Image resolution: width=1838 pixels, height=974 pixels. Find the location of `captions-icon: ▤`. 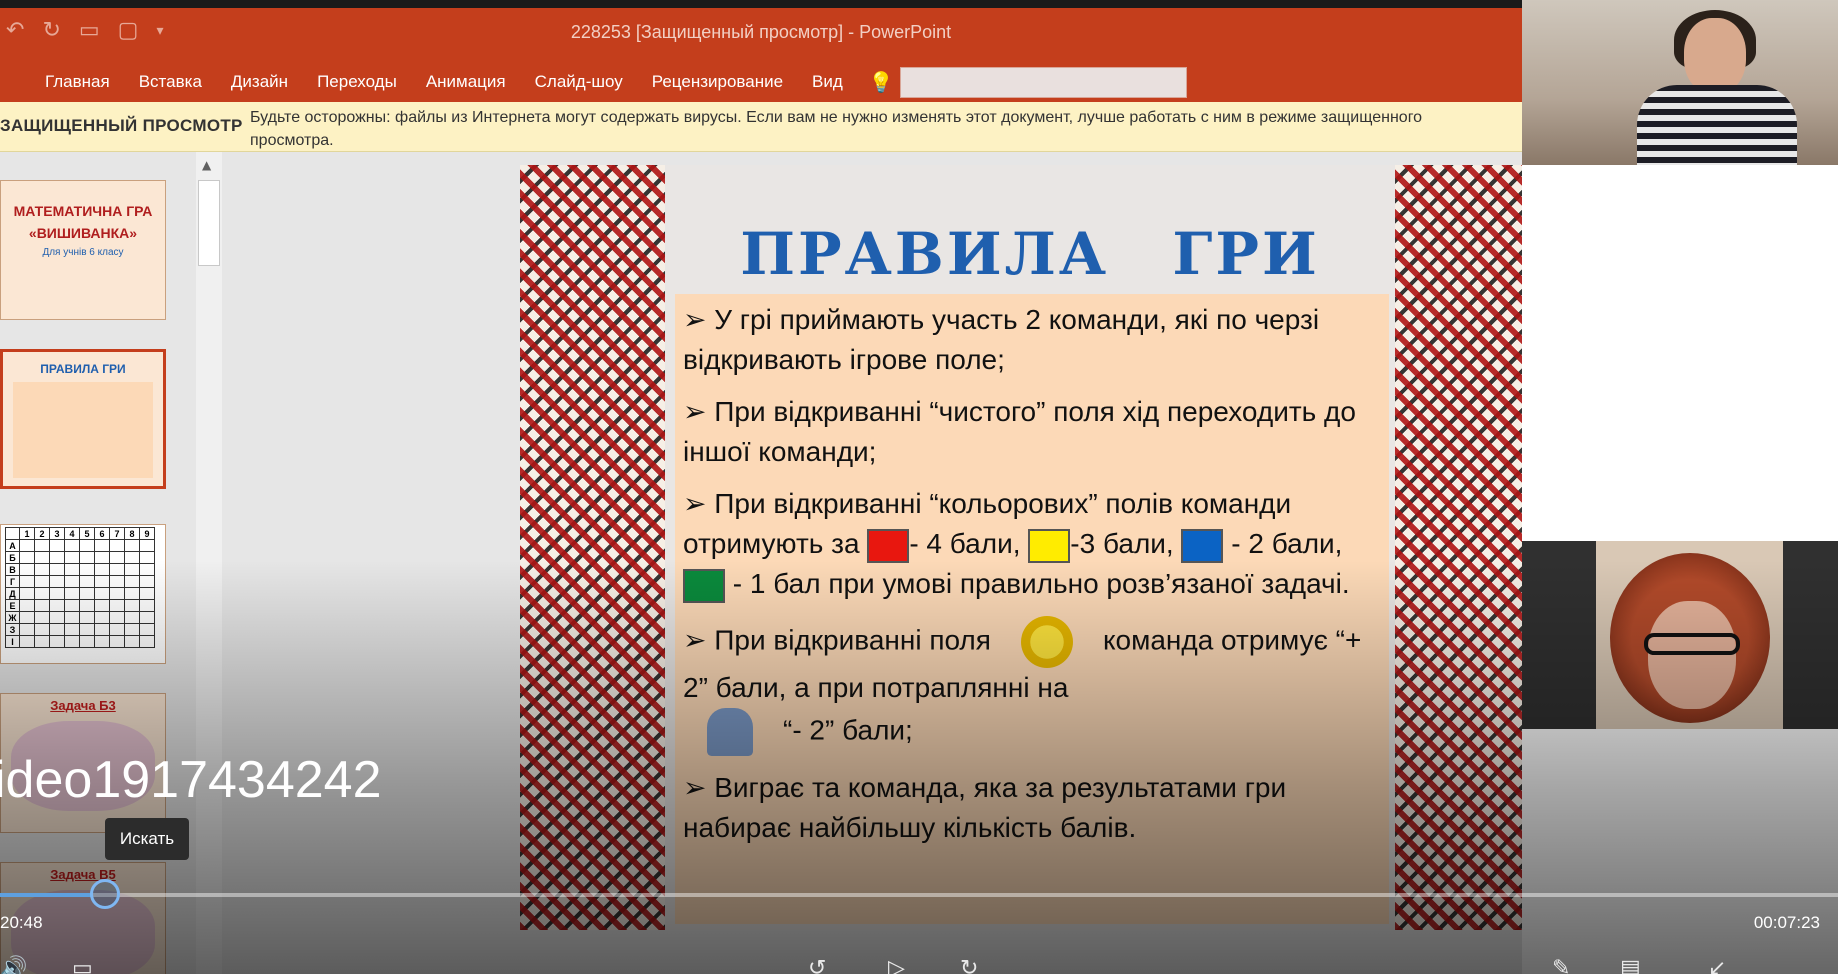

captions-icon: ▤ is located at coordinates (1630, 965).